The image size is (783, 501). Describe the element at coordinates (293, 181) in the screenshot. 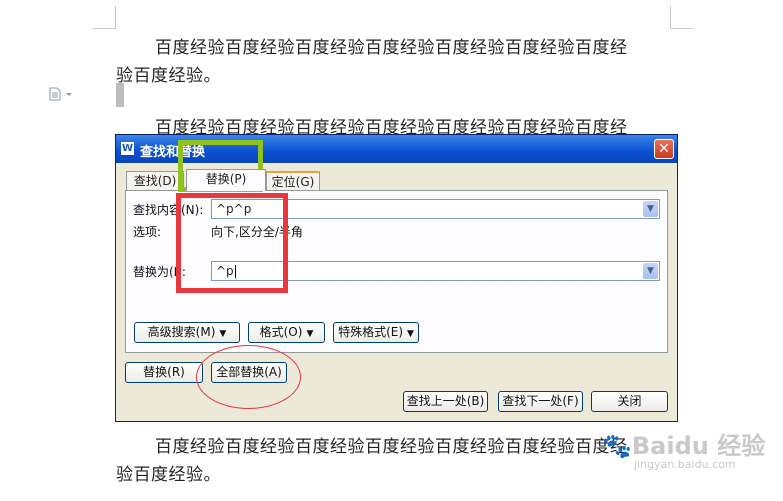

I see `tab-locate: 定位(G)` at that location.